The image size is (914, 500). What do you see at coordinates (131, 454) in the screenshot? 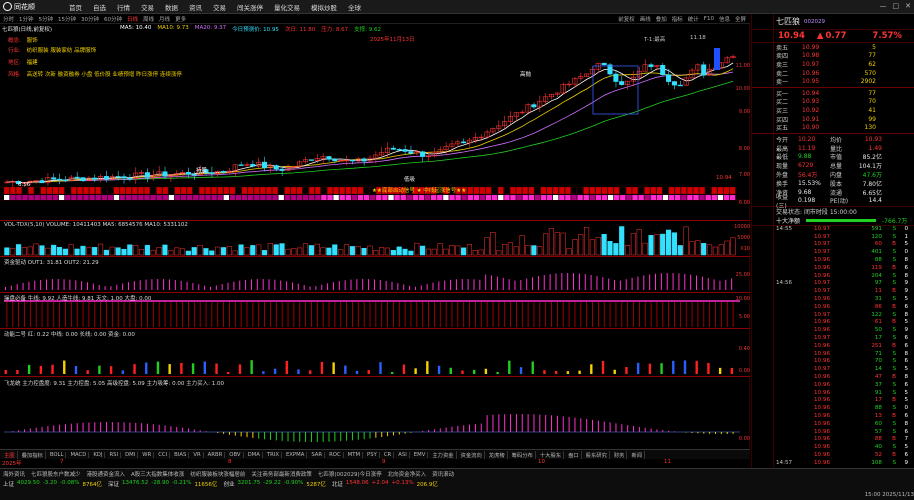
I see `indicator-tab: DMI` at bounding box center [131, 454].